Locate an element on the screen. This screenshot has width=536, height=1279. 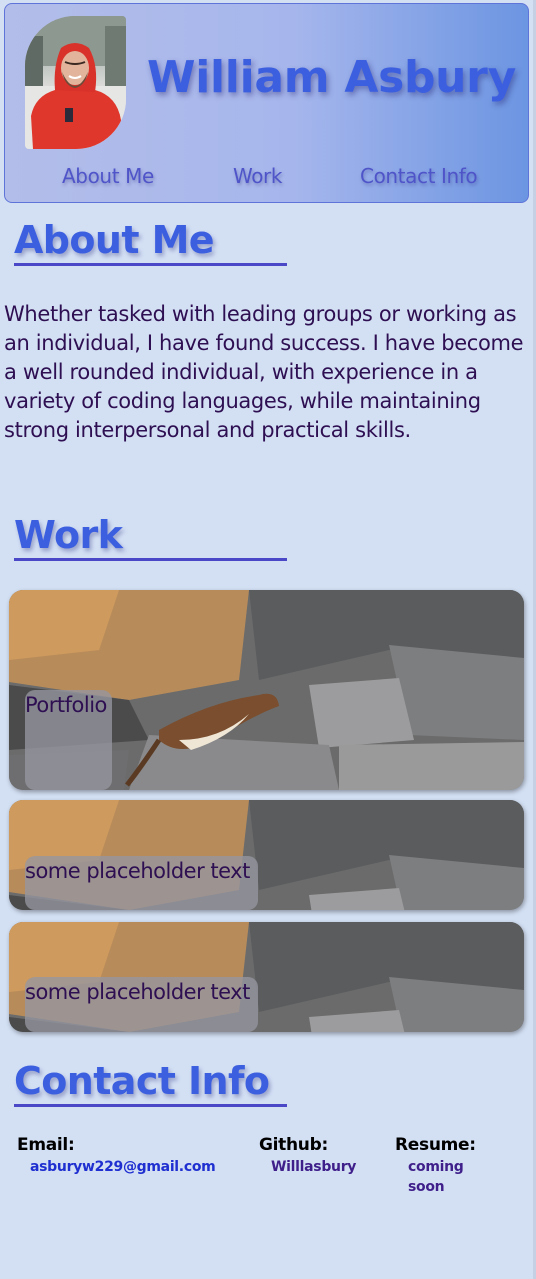
github-title: Github: is located at coordinates (293, 1145).